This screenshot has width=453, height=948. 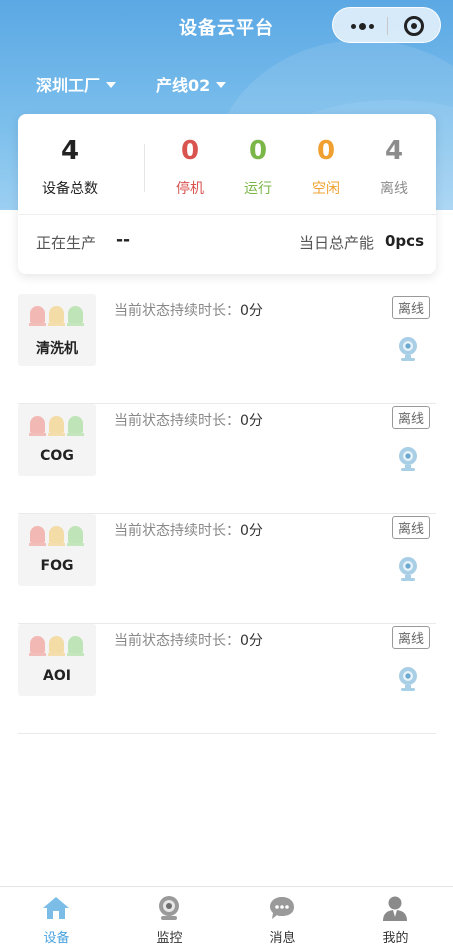 What do you see at coordinates (336, 243) in the screenshot?
I see `daily-output-label: 当日总产能` at bounding box center [336, 243].